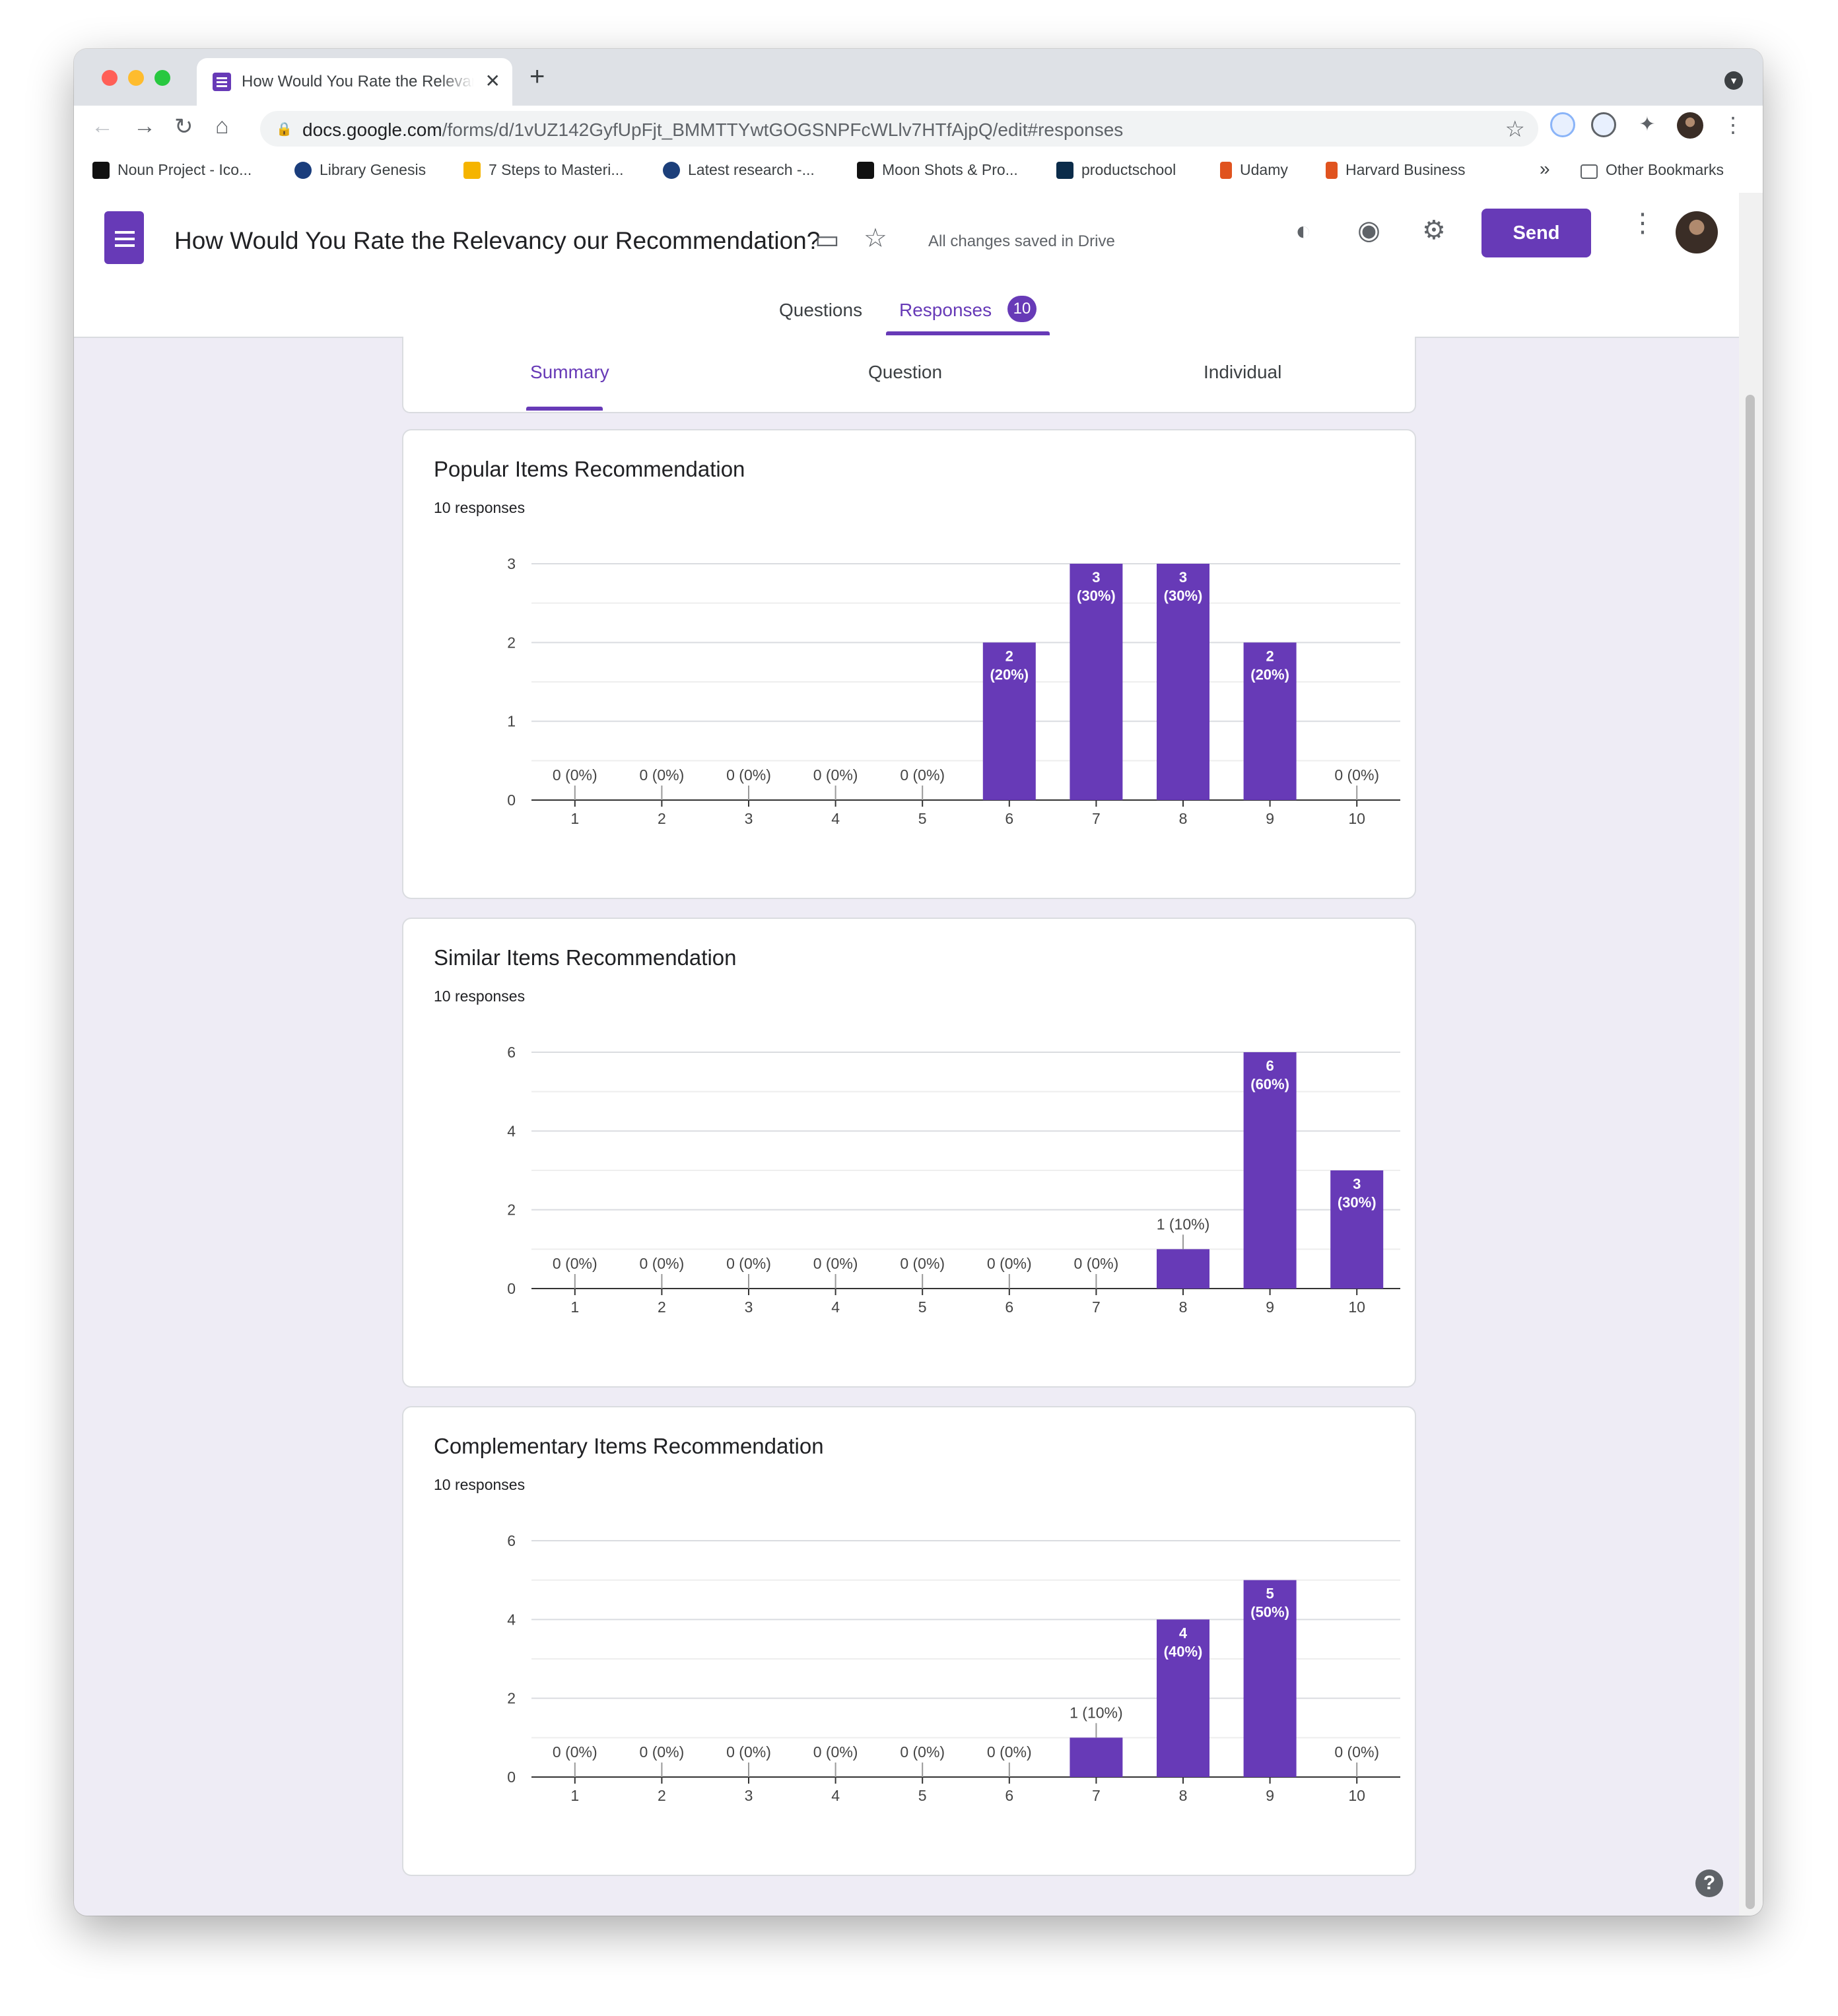 This screenshot has width=1838, height=2016. I want to click on scrollbar-thumb, so click(1751, 1152).